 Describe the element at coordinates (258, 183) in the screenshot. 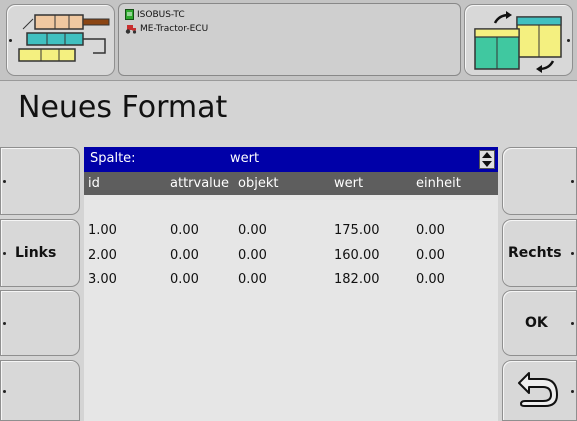

I see `column-header-objekt: objekt` at that location.